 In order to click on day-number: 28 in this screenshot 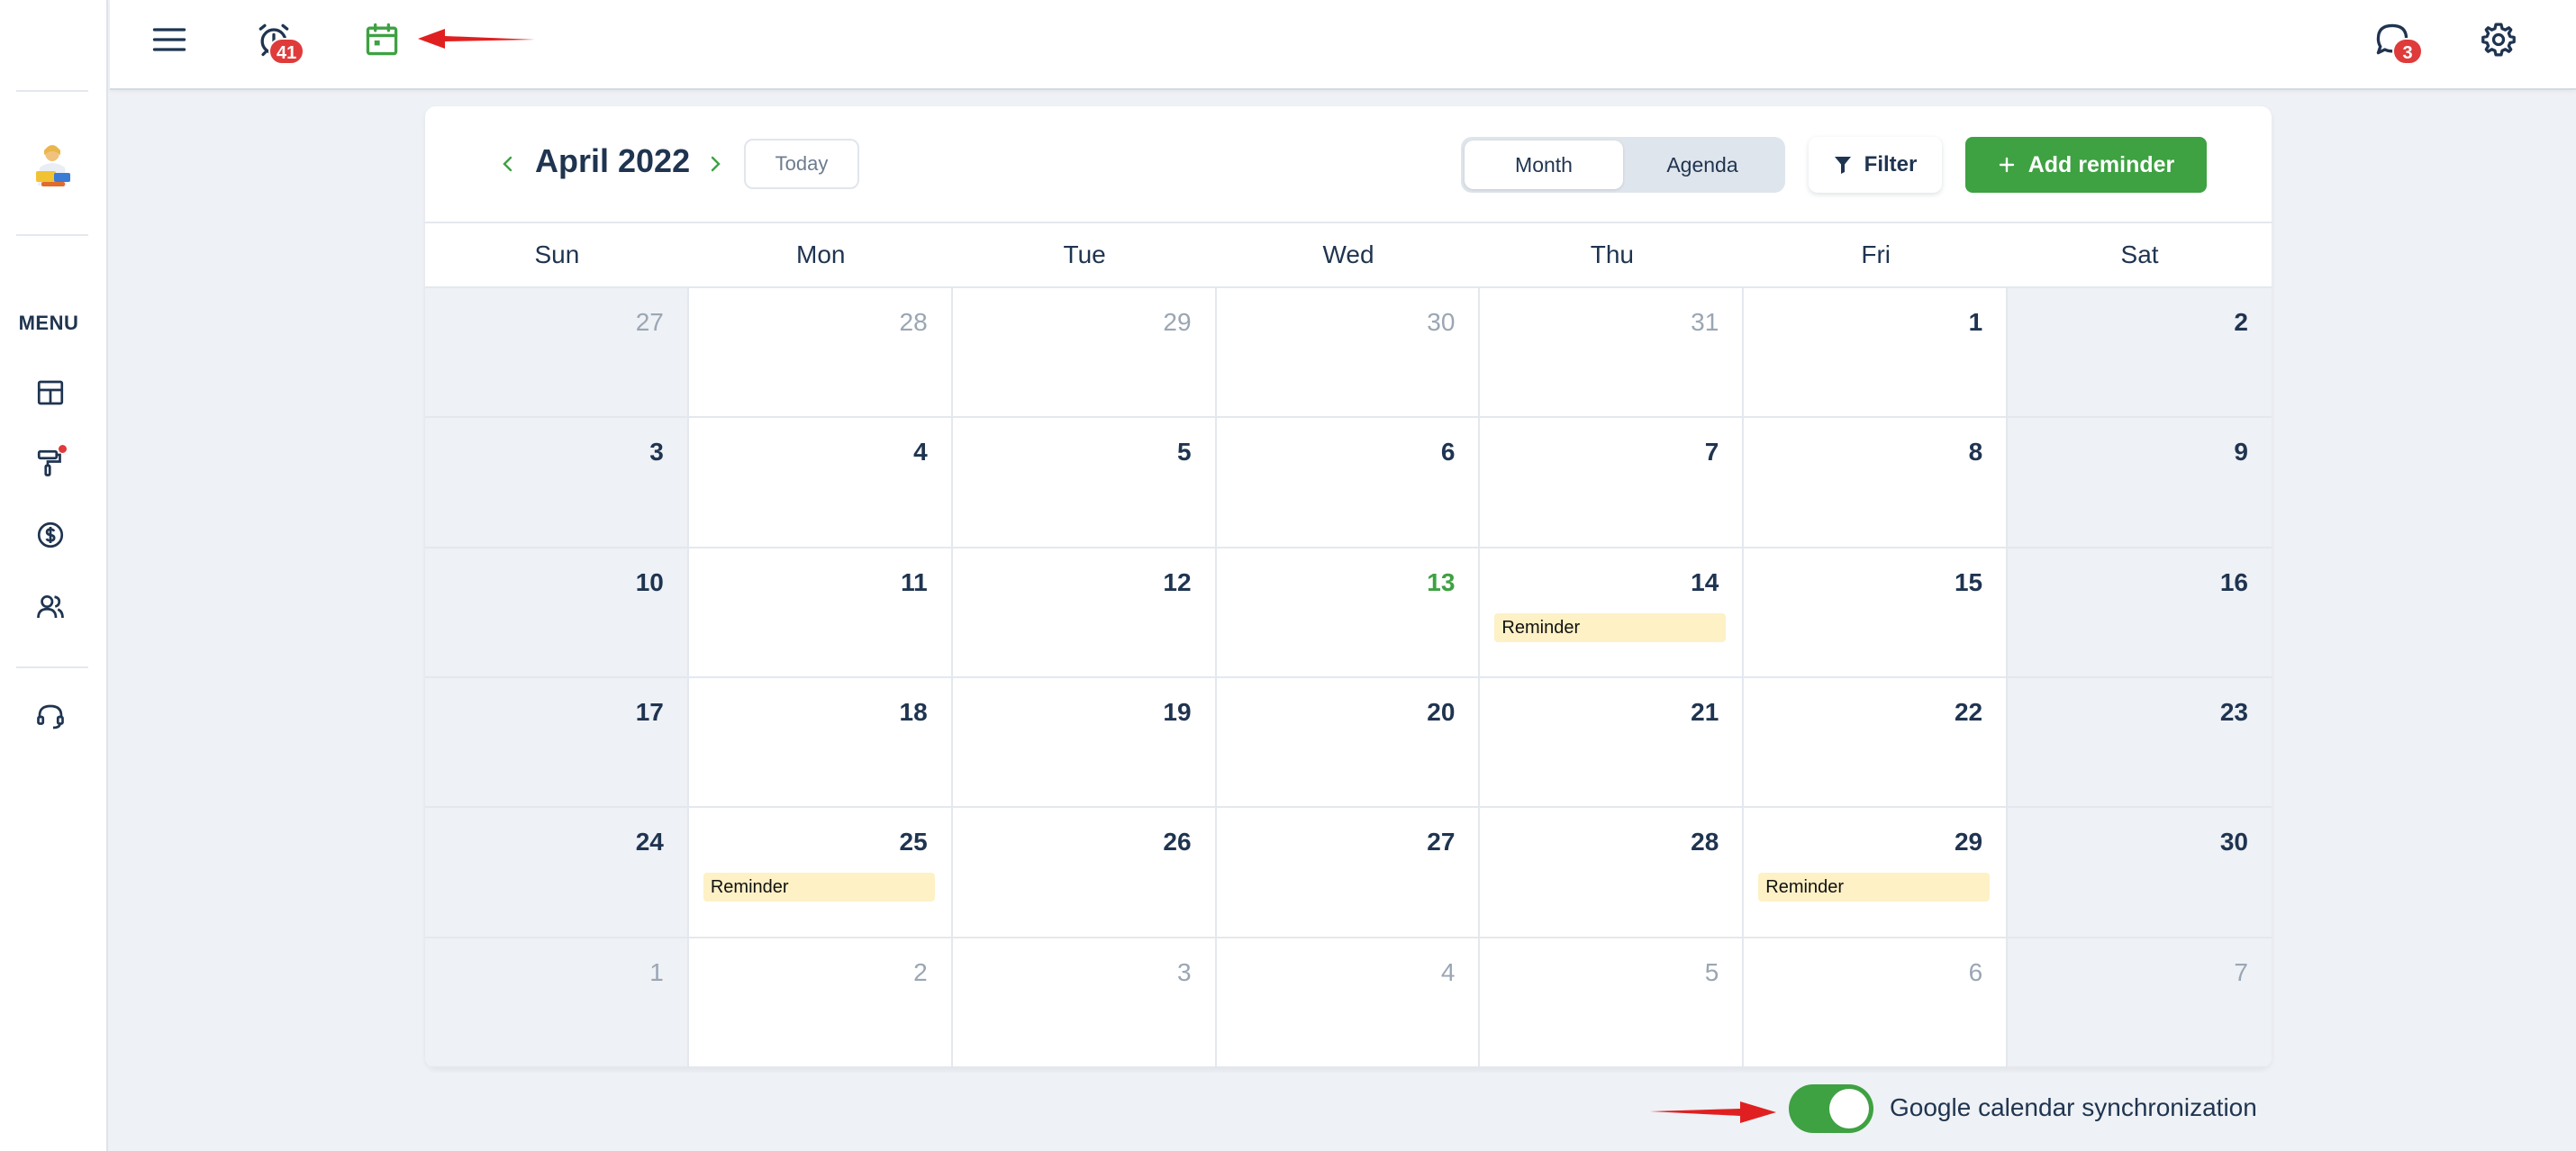, I will do `click(1705, 842)`.